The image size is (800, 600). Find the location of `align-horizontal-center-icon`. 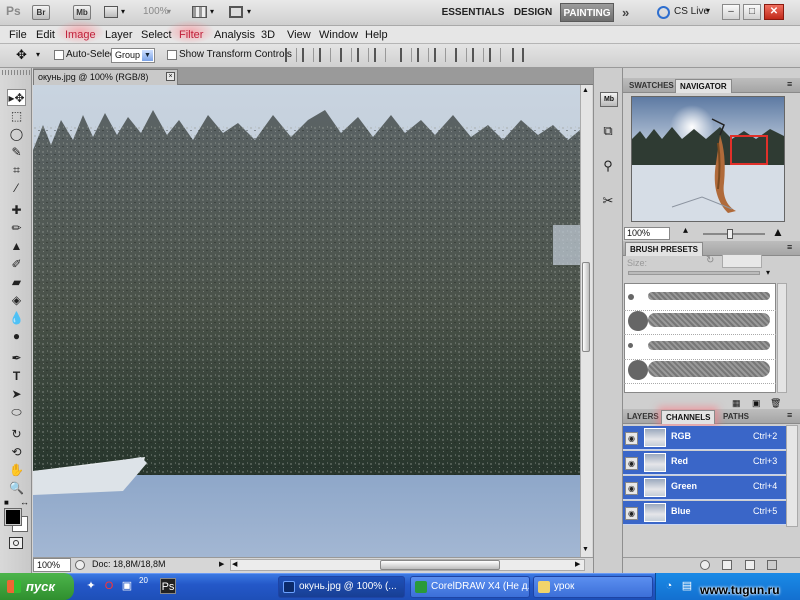

align-horizontal-center-icon is located at coordinates (363, 55).